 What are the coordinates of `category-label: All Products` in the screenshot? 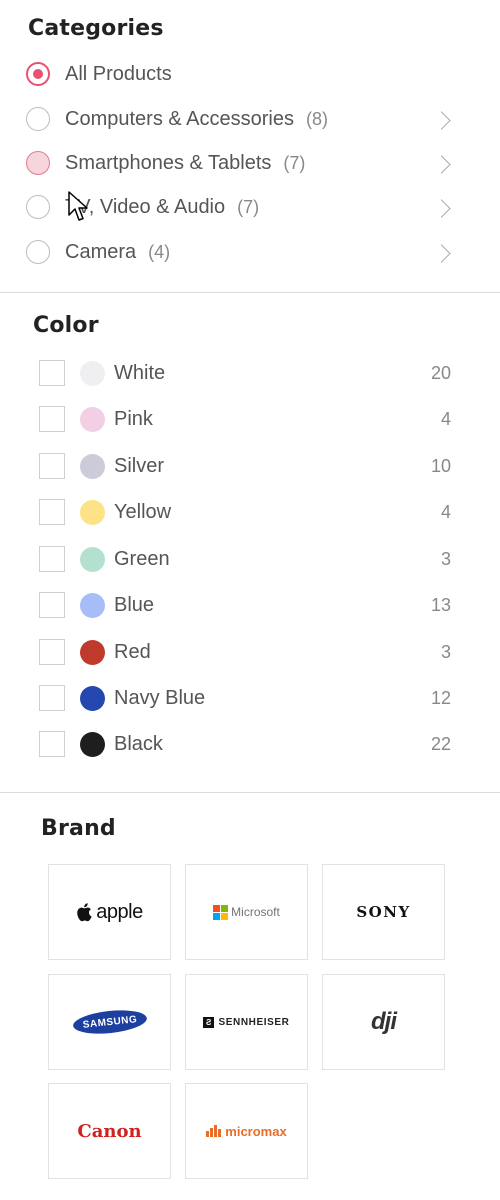 It's located at (118, 73).